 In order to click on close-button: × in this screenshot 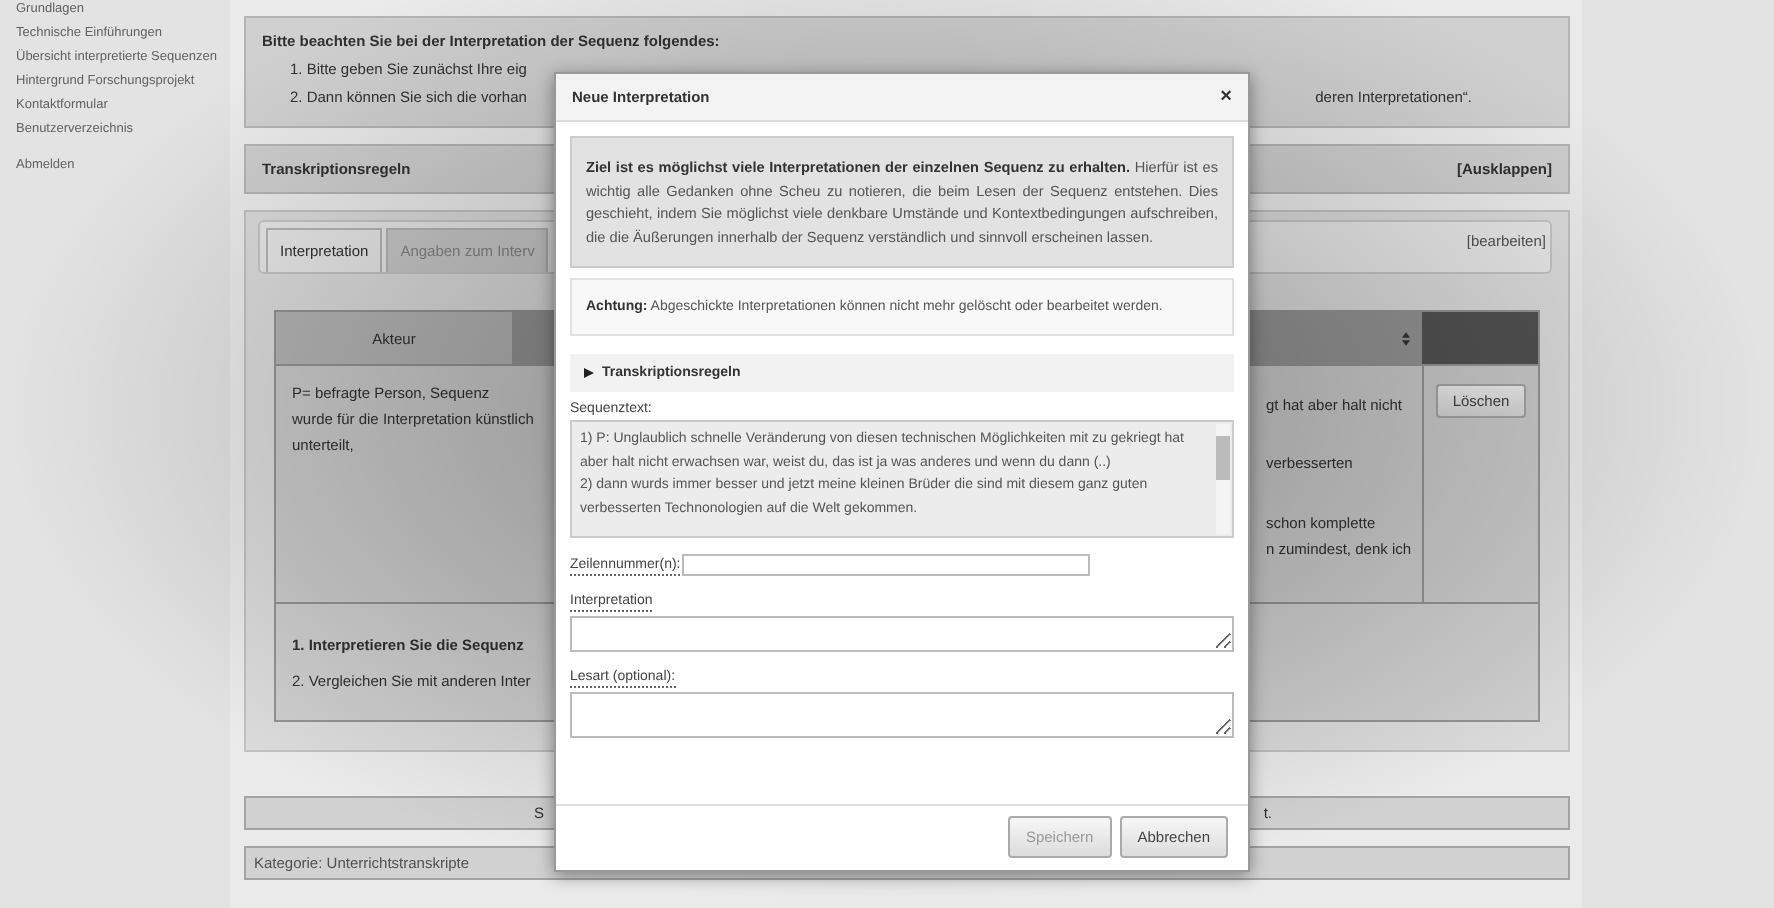, I will do `click(1226, 97)`.